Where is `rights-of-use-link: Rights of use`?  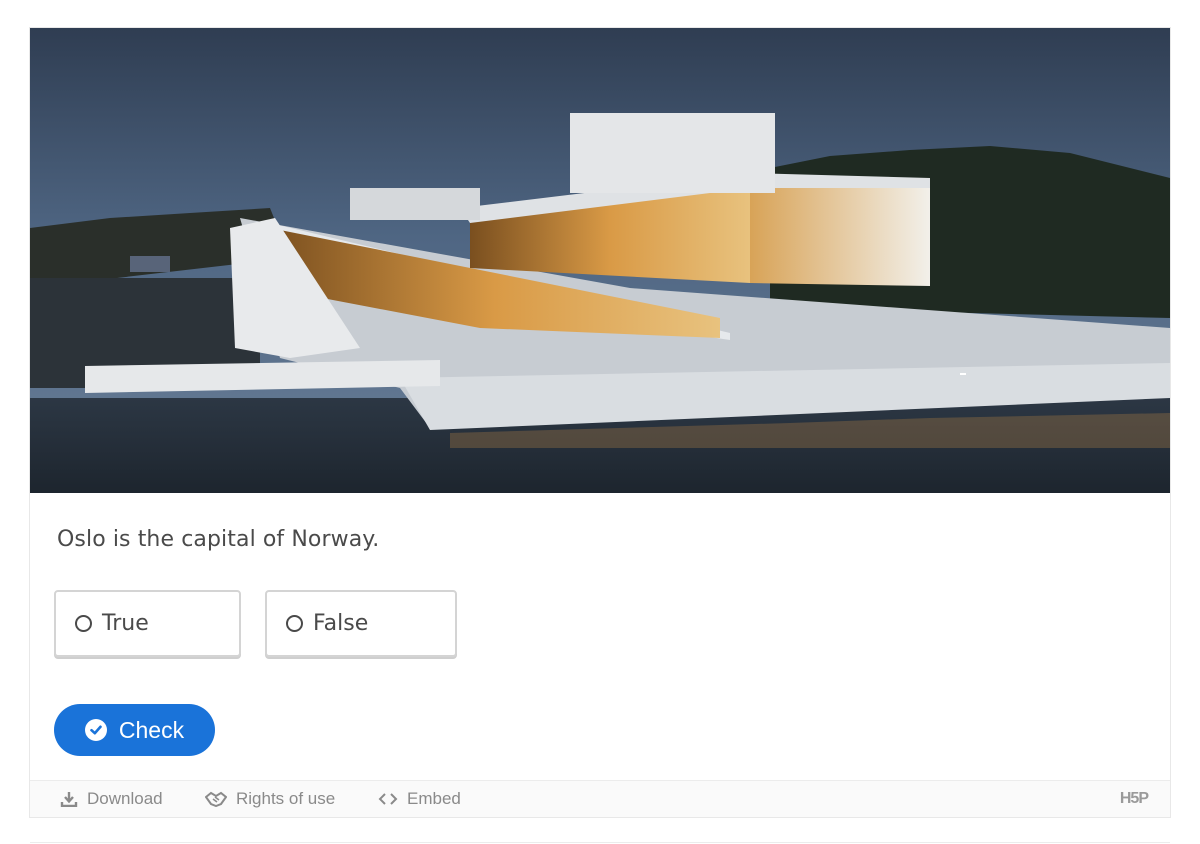
rights-of-use-link: Rights of use is located at coordinates (270, 799).